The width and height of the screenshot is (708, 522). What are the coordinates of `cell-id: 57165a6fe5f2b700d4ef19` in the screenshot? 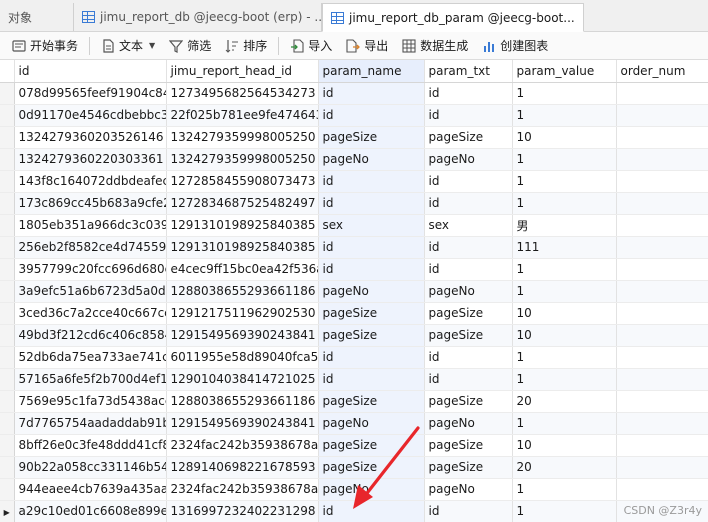 It's located at (90, 379).